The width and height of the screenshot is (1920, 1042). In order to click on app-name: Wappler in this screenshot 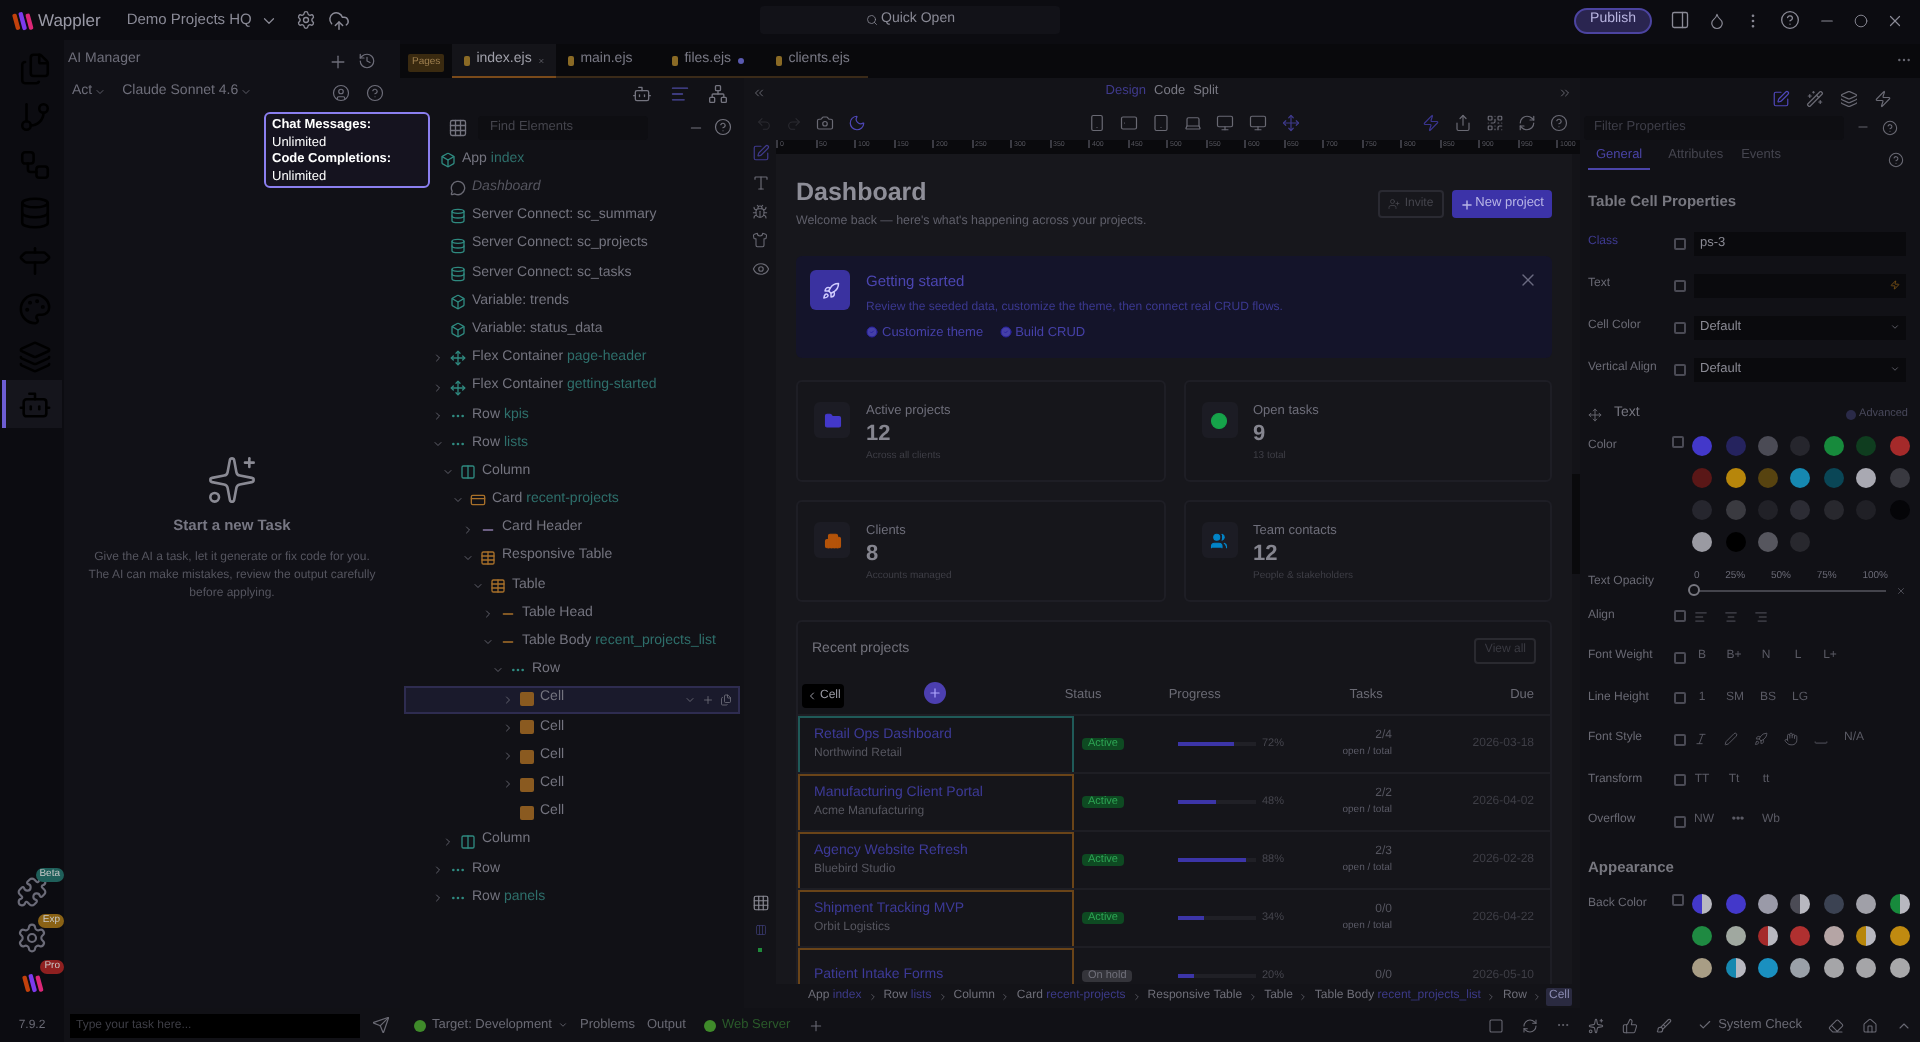, I will do `click(69, 20)`.